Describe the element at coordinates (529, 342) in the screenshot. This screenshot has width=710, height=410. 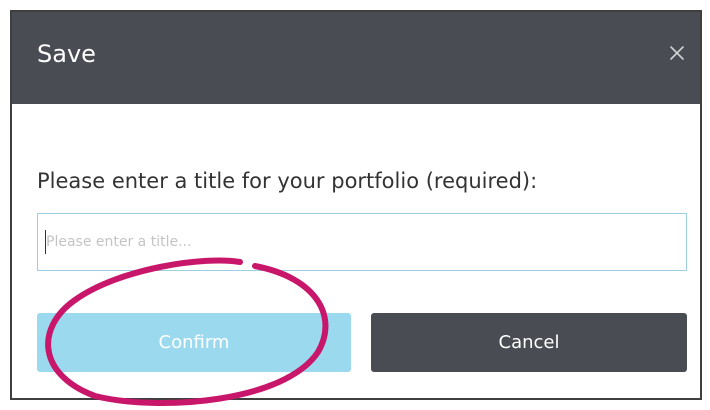
I see `cancel-button: Cancel` at that location.